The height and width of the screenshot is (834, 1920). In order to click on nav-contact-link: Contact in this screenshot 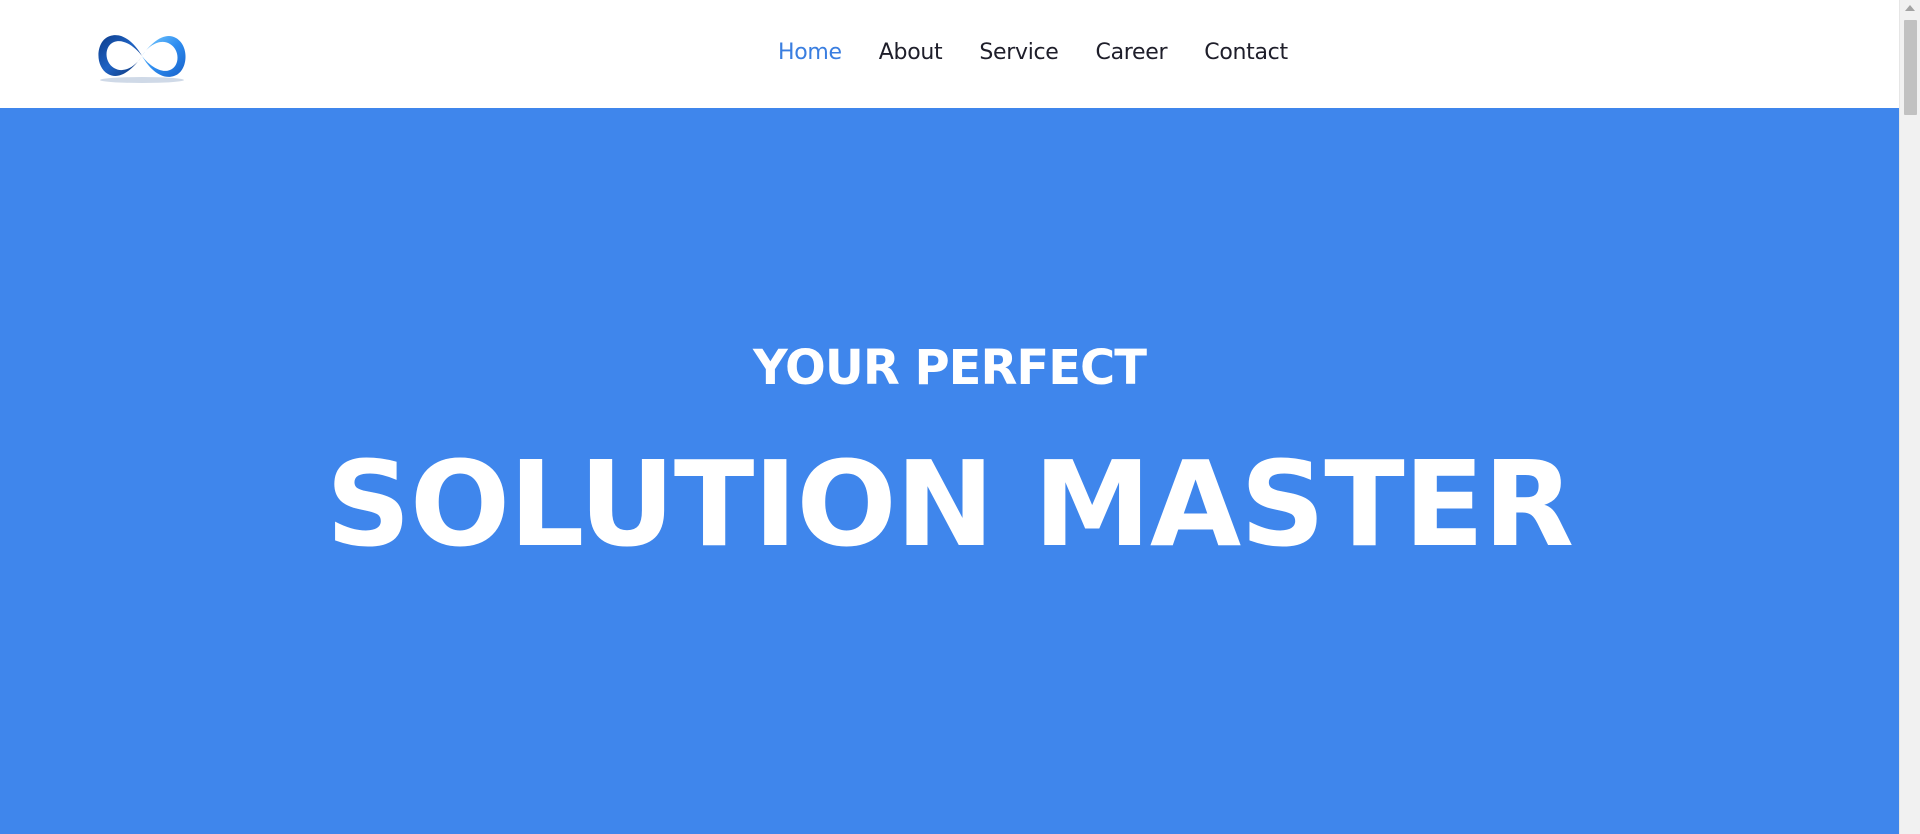, I will do `click(1246, 53)`.